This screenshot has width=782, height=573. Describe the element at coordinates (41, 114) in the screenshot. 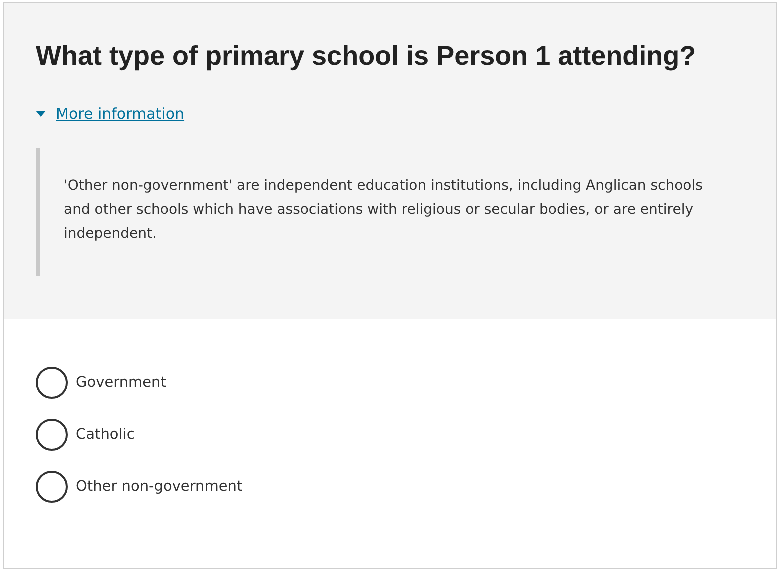

I see `caret-icon` at that location.